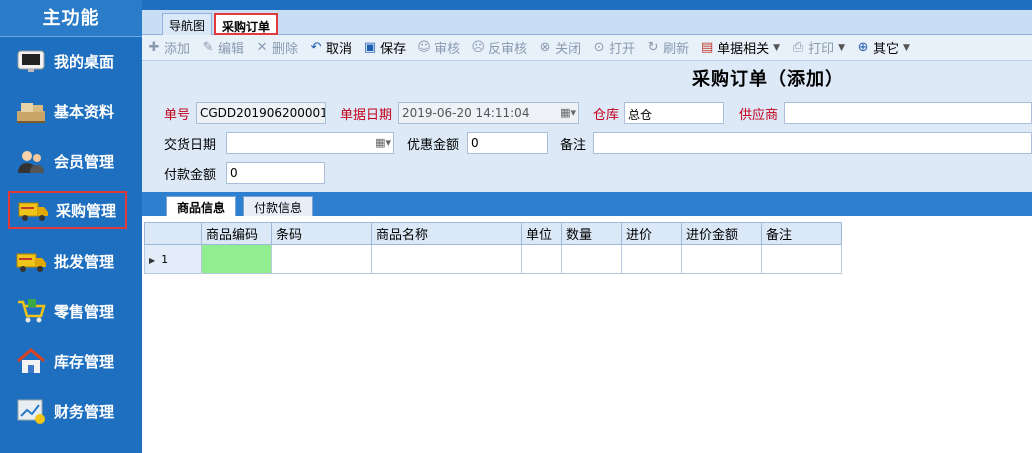 The width and height of the screenshot is (1032, 453). What do you see at coordinates (236, 233) in the screenshot?
I see `column-header: 商品编码` at bounding box center [236, 233].